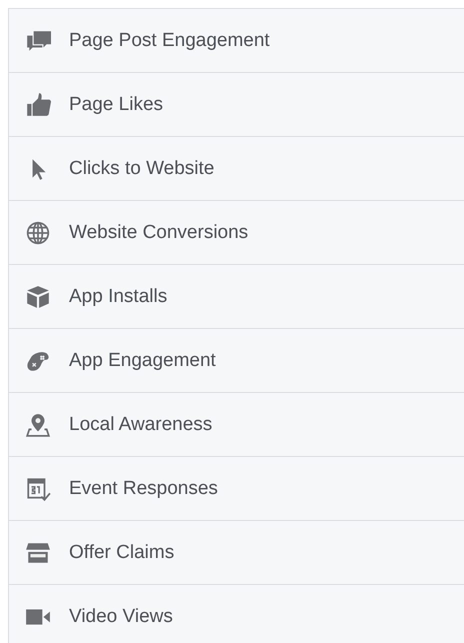 This screenshot has width=464, height=643. What do you see at coordinates (118, 297) in the screenshot?
I see `objective-label: App Installs` at bounding box center [118, 297].